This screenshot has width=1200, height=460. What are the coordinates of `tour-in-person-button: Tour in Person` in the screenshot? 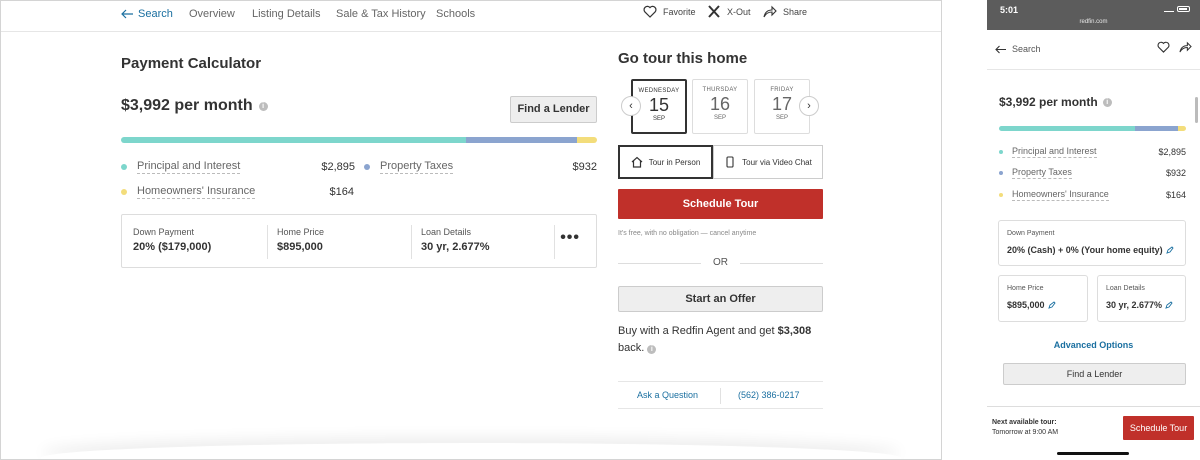 It's located at (665, 162).